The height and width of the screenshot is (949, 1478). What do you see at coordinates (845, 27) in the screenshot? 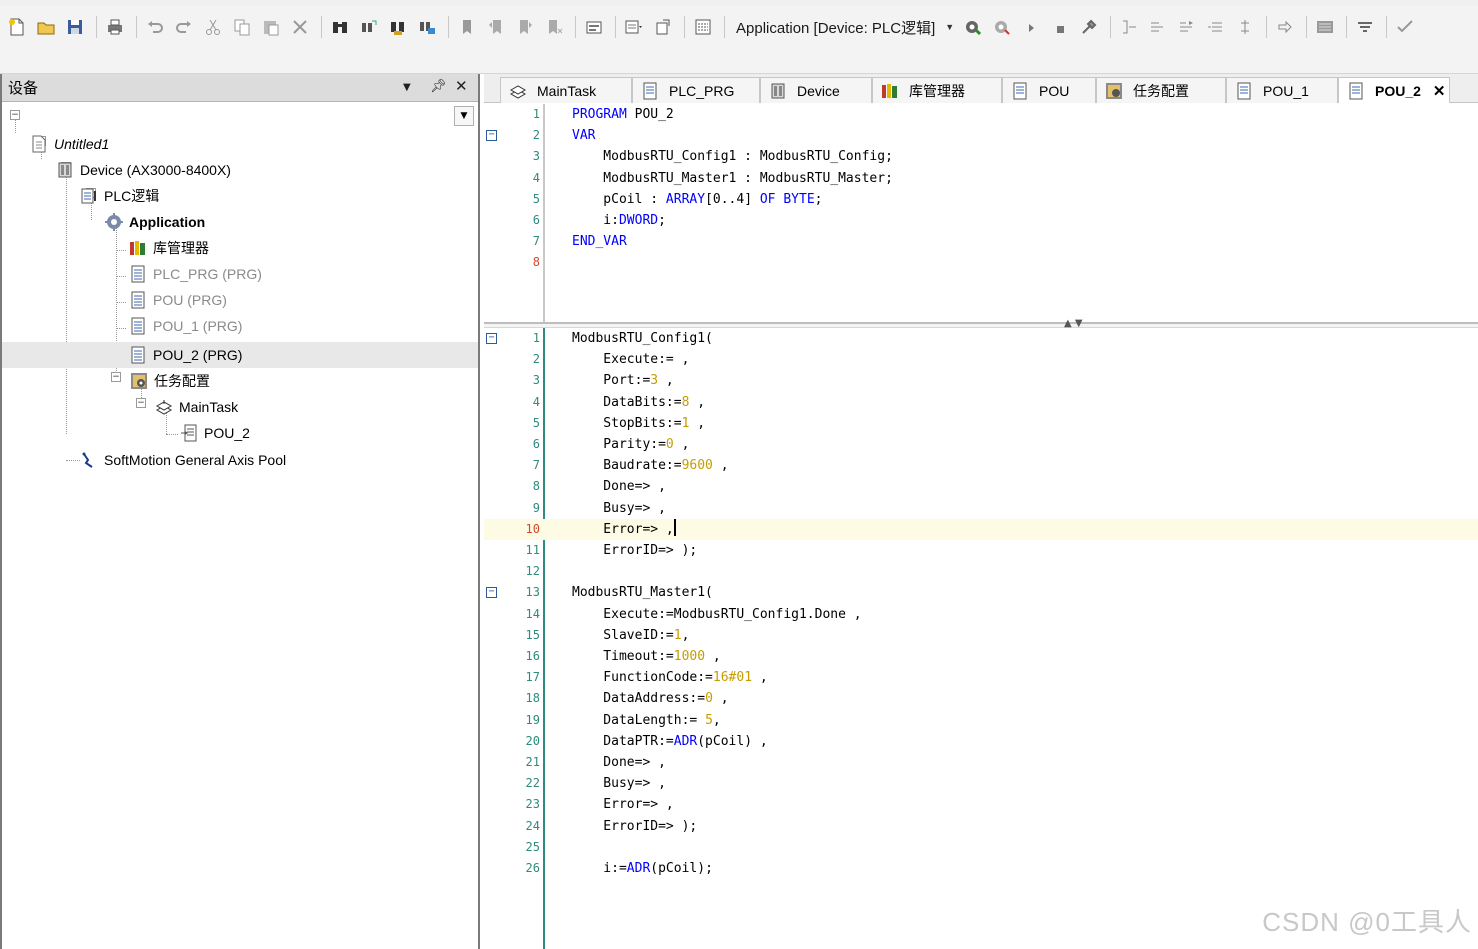
I see `application-selector: Application [Device: PLC逻辑] ▼` at bounding box center [845, 27].